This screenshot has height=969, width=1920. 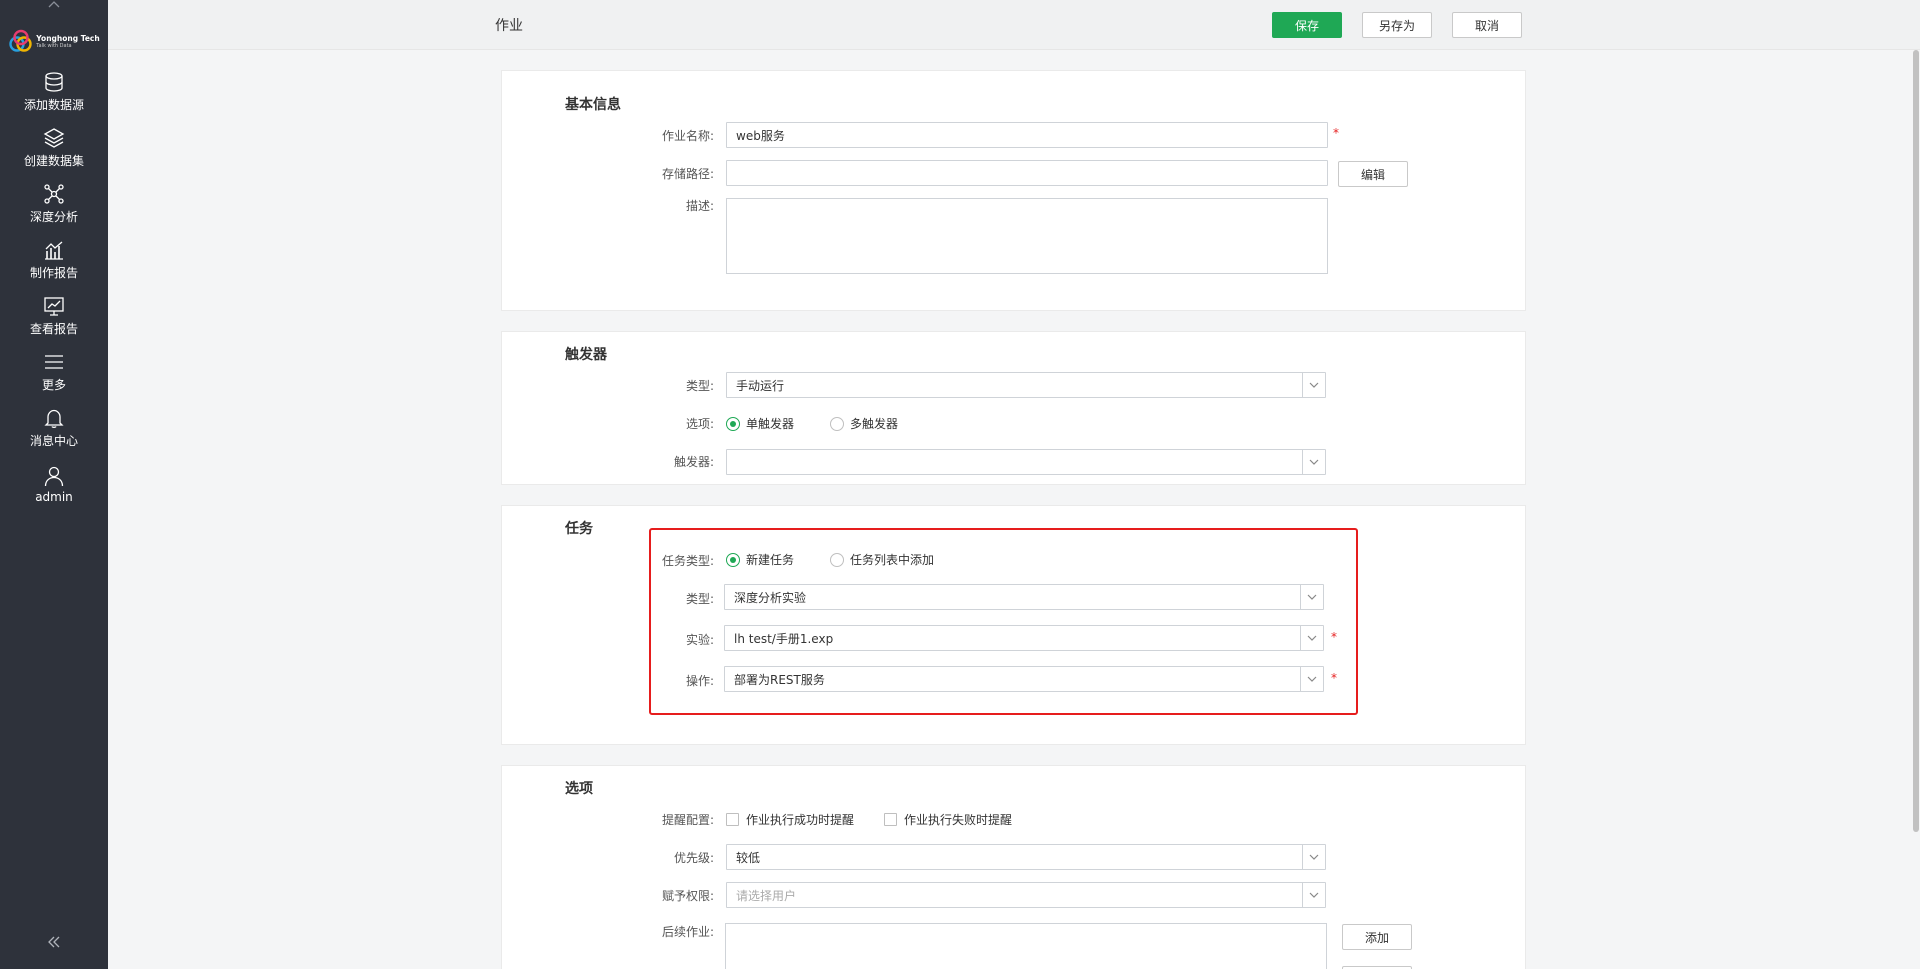 I want to click on nav-label: 添加数据源, so click(x=53, y=105).